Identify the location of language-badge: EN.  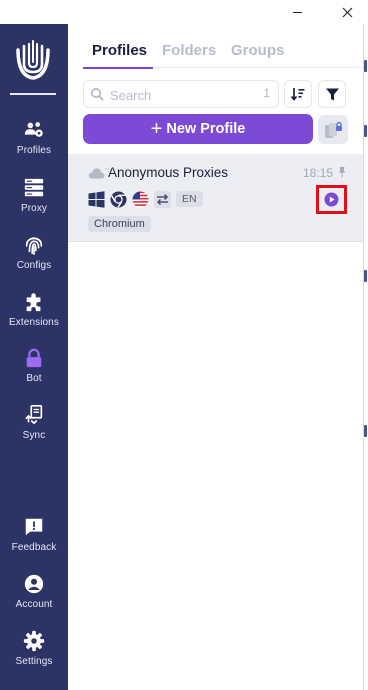
(189, 199).